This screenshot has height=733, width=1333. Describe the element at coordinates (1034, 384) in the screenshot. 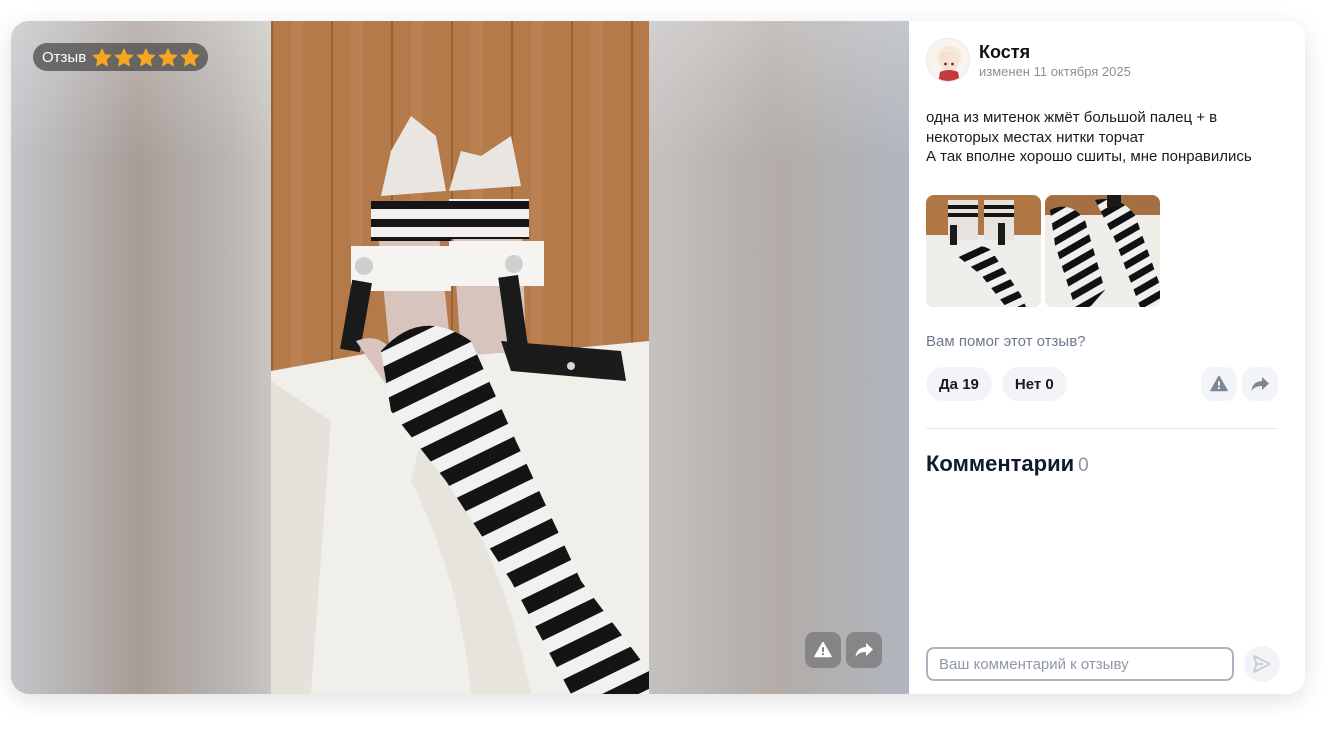

I see `vote-no-button: Нет 0` at that location.